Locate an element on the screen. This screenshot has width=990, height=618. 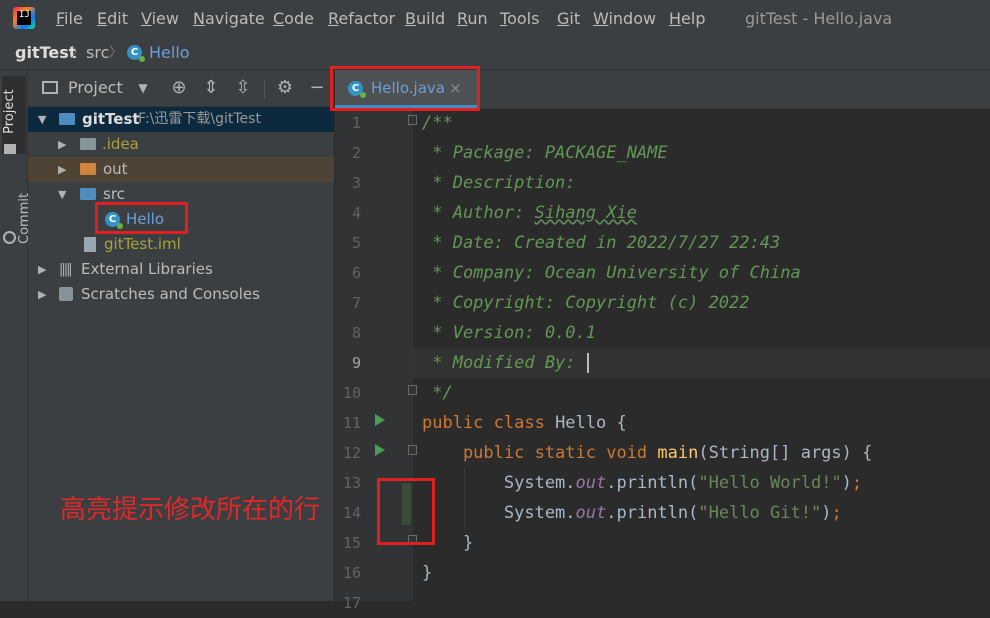
tree-item-gittest: ▼ gitTest F:\迅雷下载\gitTest is located at coordinates (181, 119).